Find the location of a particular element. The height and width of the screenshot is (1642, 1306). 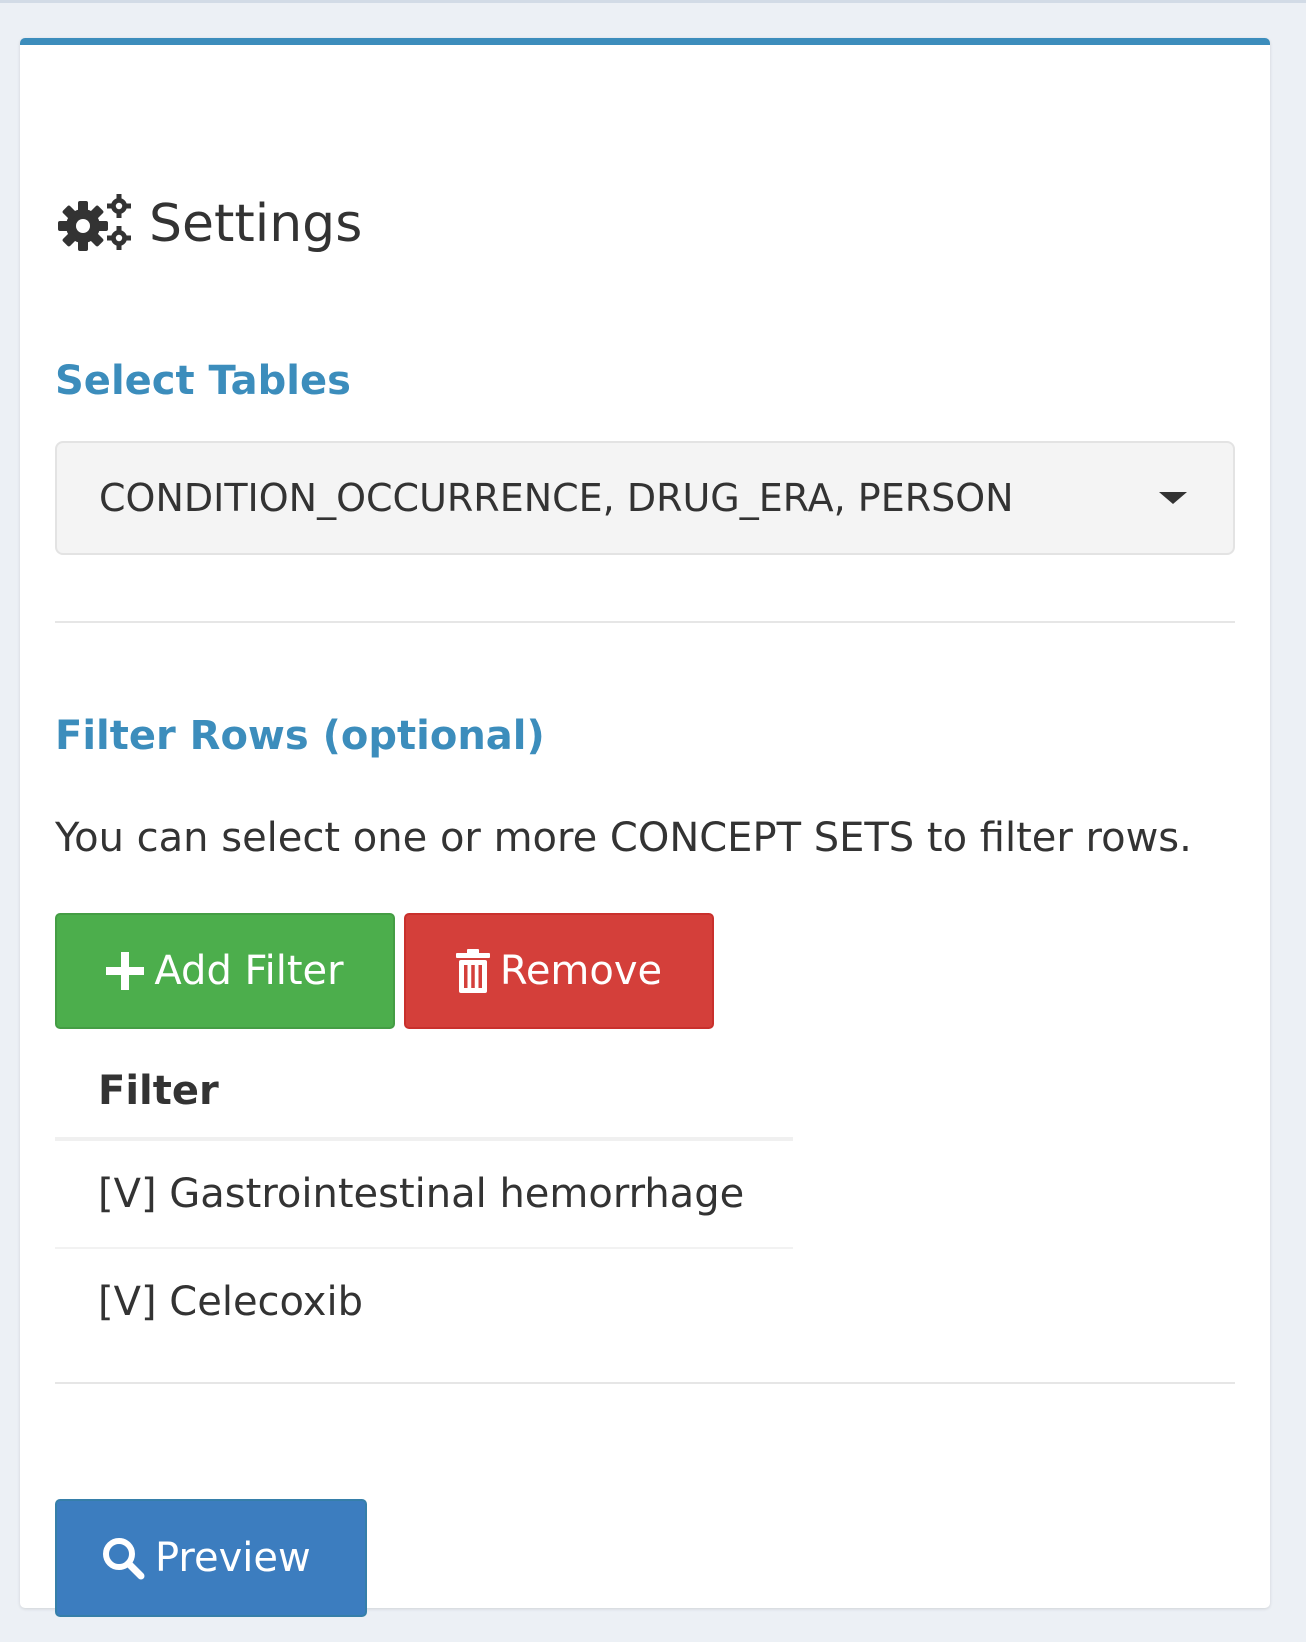

filter-table-row: [V] Gastrointestinal hemorrhage is located at coordinates (424, 1195).